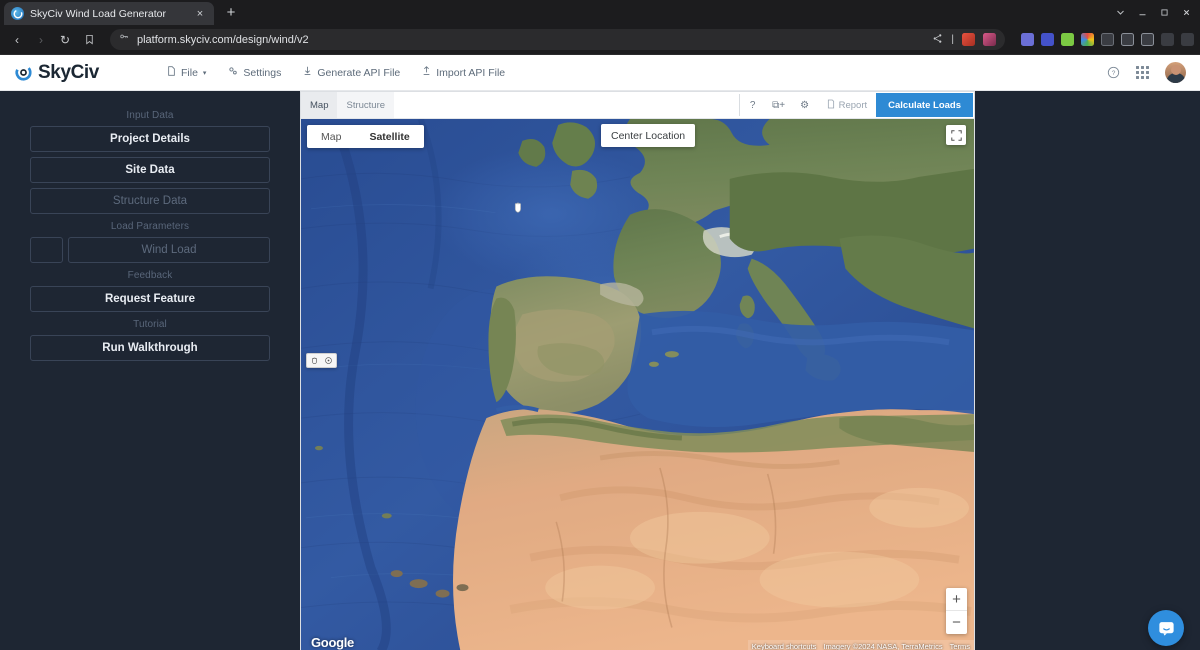  I want to click on wind-load-row: Wind Load, so click(150, 250).